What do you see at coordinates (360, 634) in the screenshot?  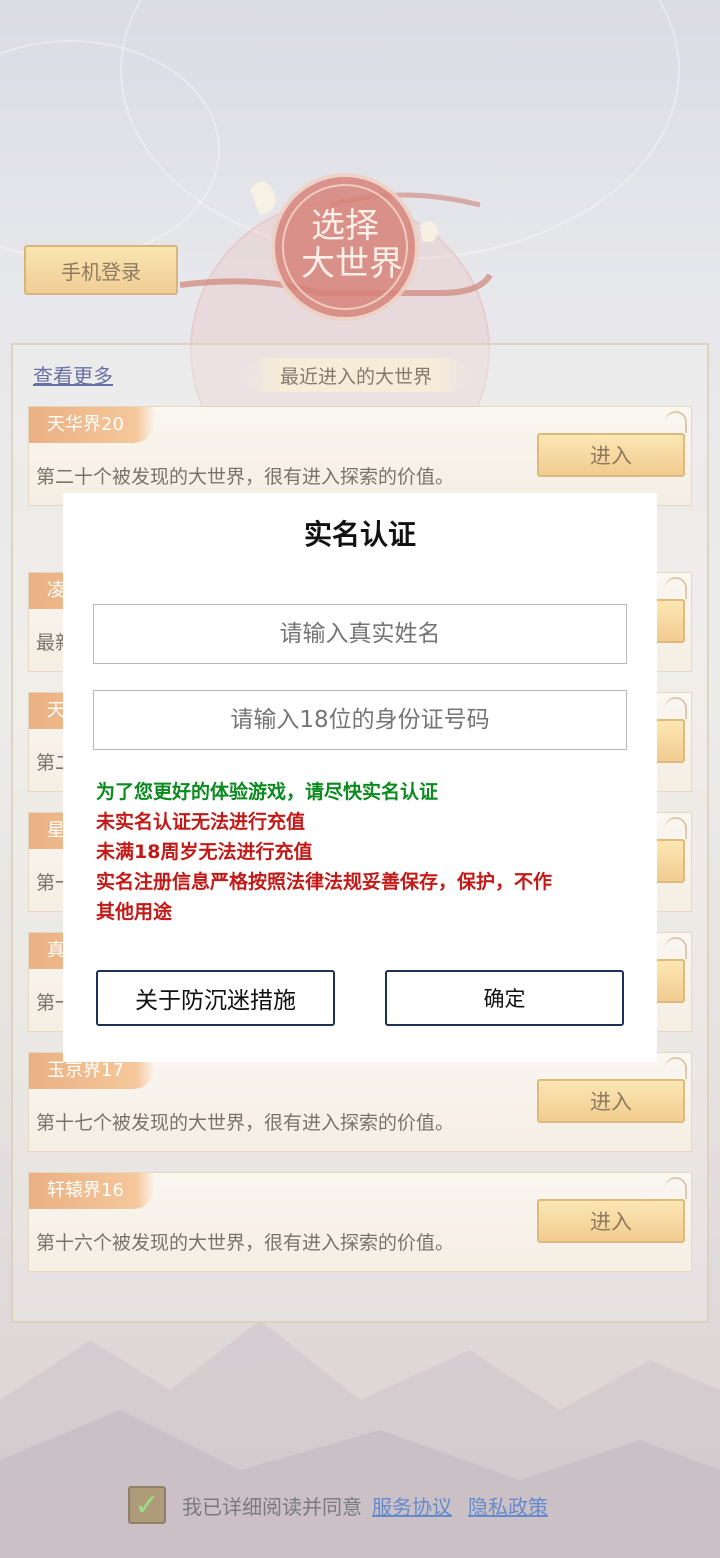 I see `real-name-input` at bounding box center [360, 634].